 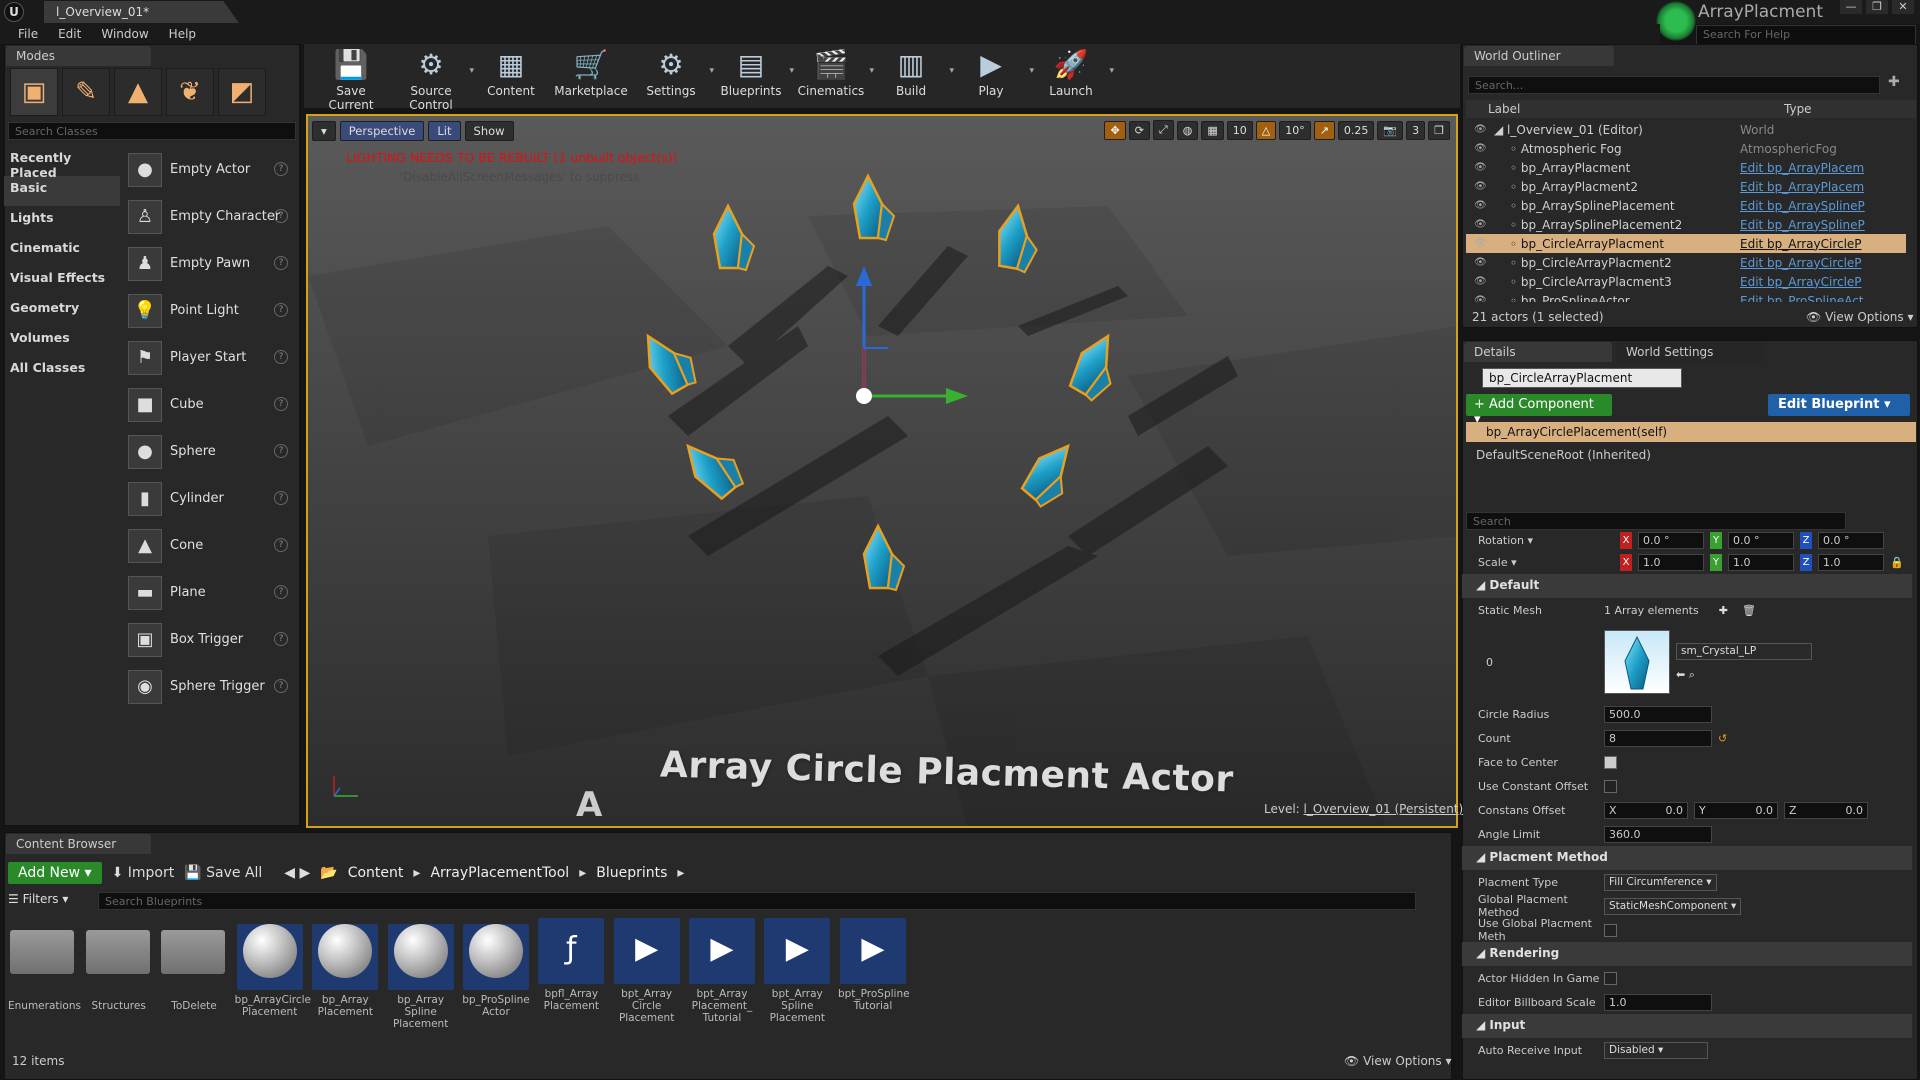 I want to click on outliner-row-type: Edit bp_ArrayPlacem, so click(x=1802, y=168).